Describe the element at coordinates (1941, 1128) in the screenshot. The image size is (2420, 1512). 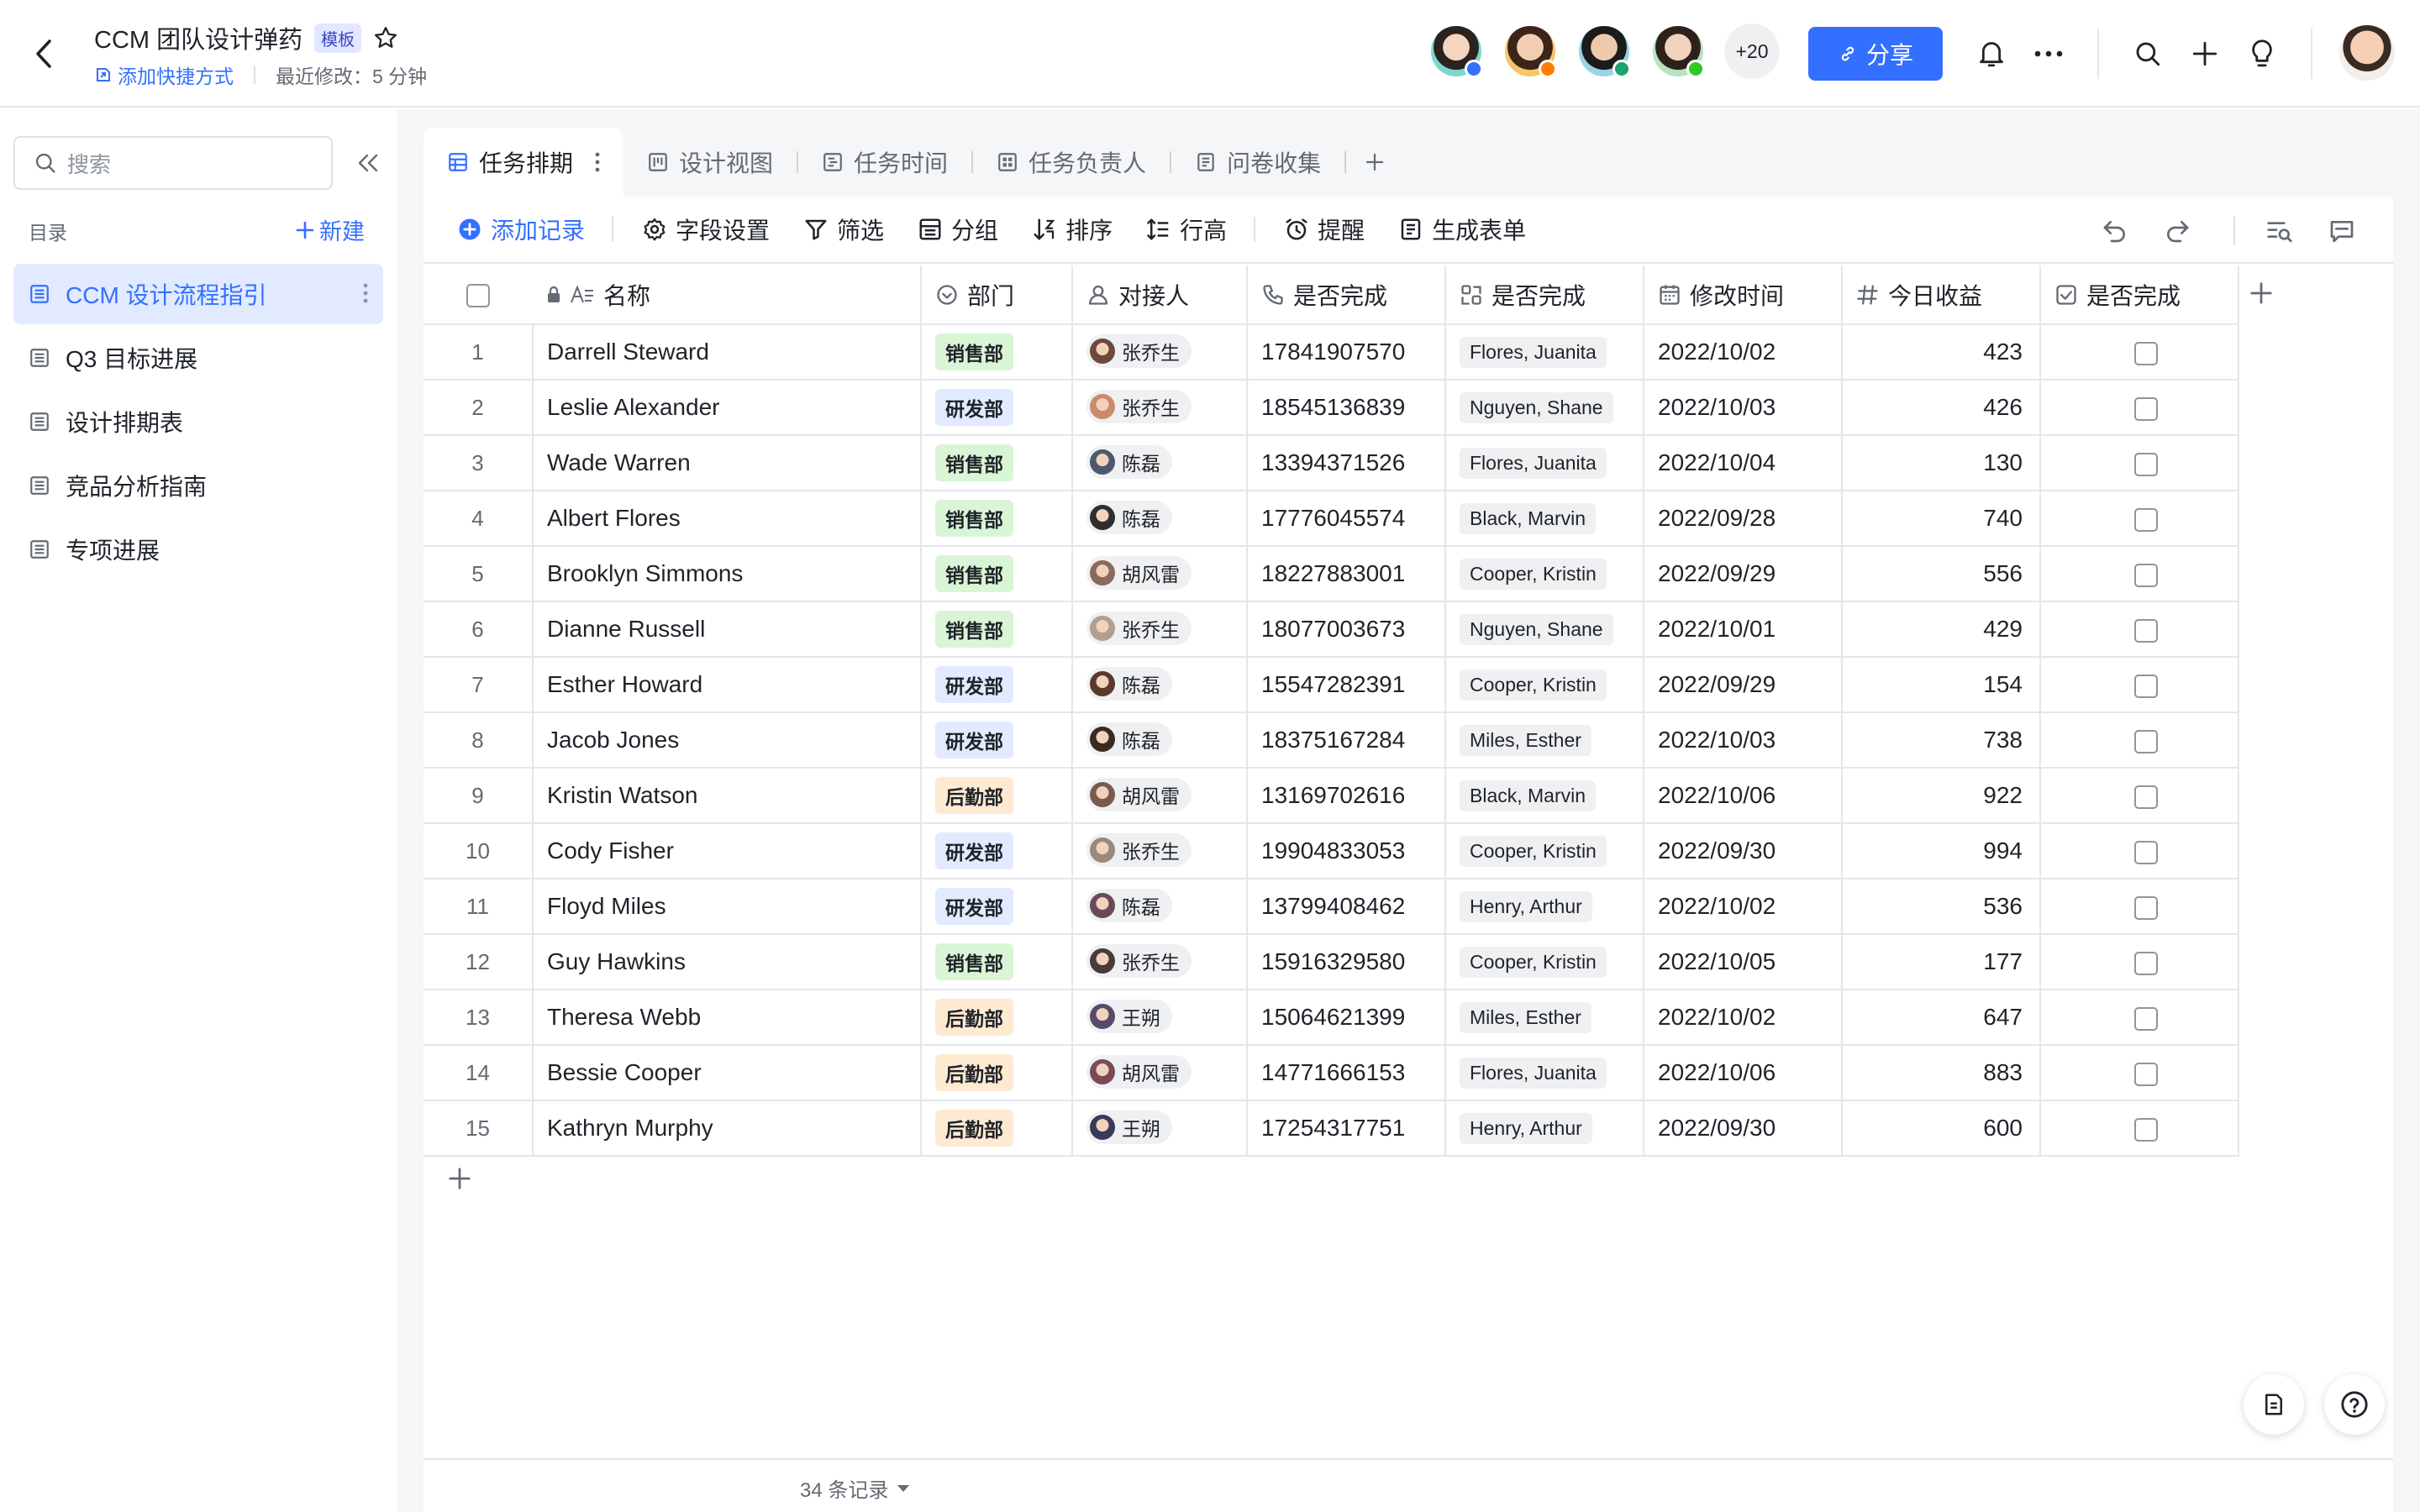
I see `revenue-cell: 600` at that location.